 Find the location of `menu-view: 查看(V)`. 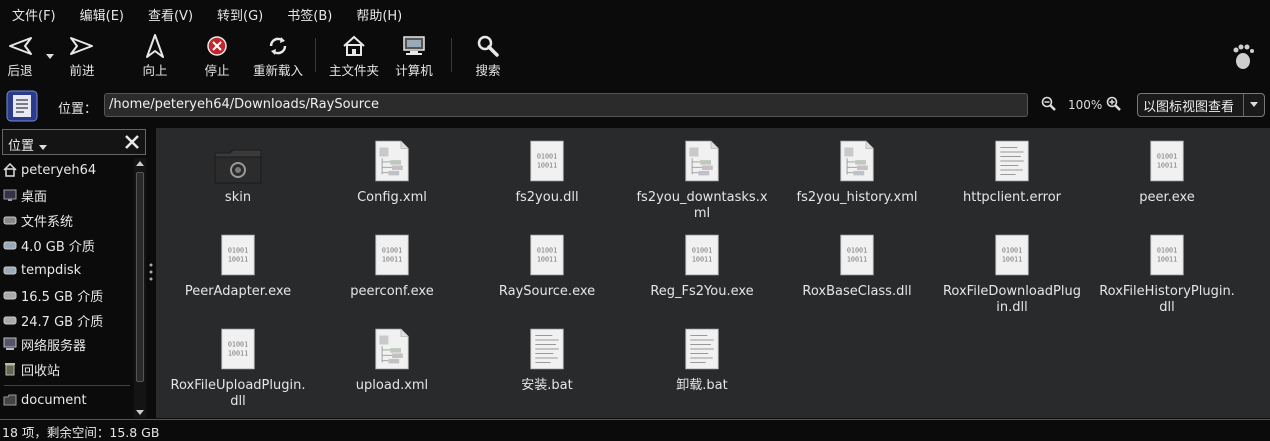

menu-view: 查看(V) is located at coordinates (170, 14).